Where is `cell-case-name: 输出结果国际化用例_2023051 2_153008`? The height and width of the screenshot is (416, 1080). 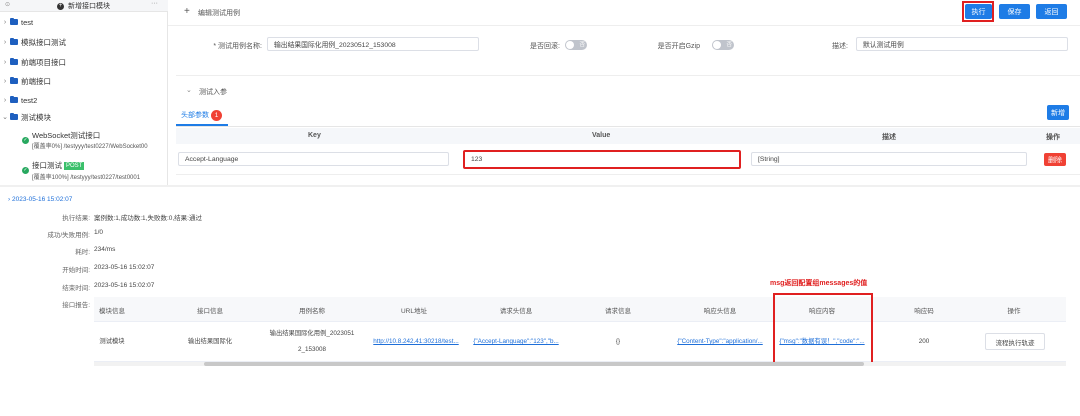 cell-case-name: 输出结果国际化用例_2023051 2_153008 is located at coordinates (312, 341).